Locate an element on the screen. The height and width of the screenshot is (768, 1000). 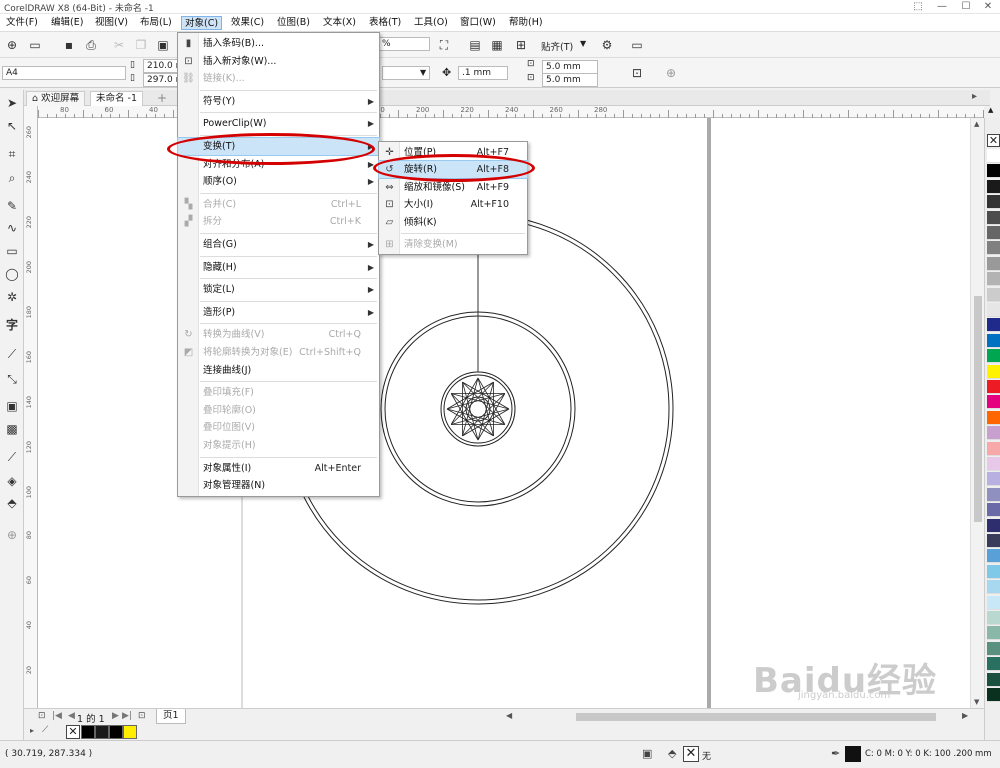
menu-9: 工具(O) is located at coordinates (431, 23).